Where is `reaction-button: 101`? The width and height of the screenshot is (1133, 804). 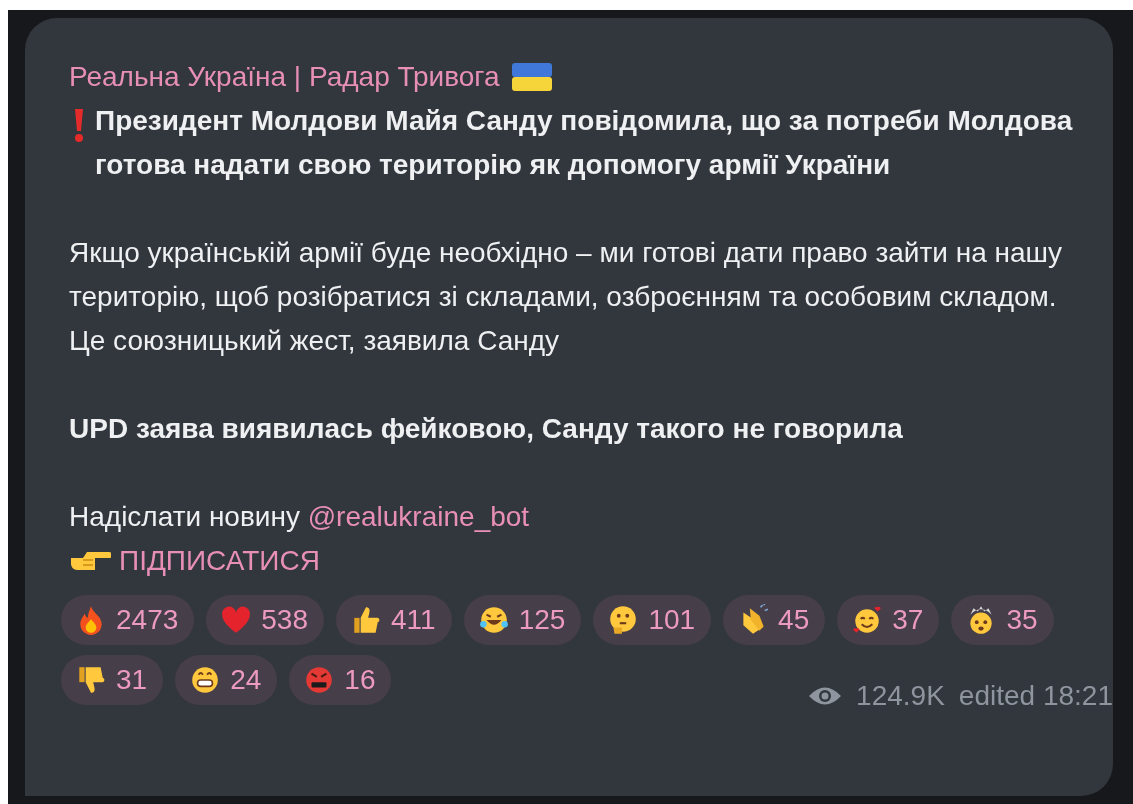 reaction-button: 101 is located at coordinates (652, 620).